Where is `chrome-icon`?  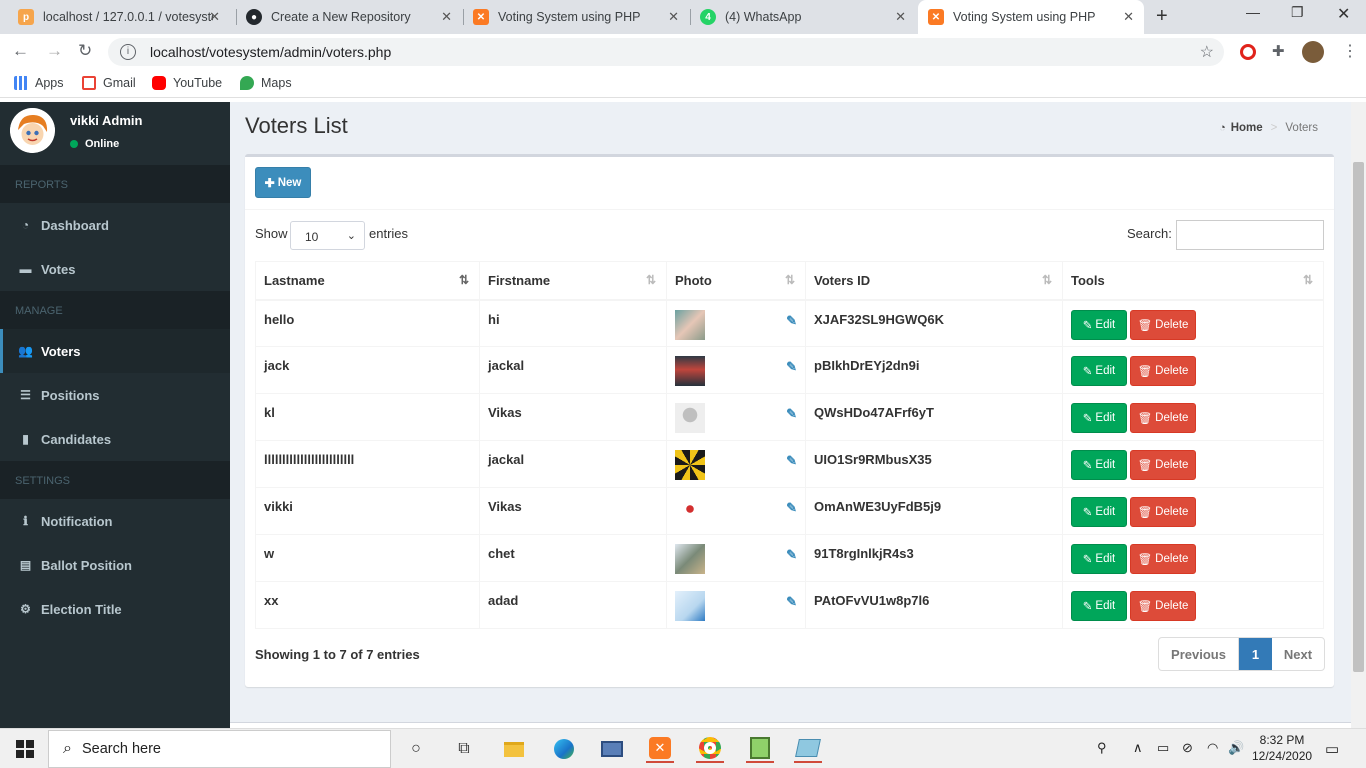
chrome-icon is located at coordinates (710, 749).